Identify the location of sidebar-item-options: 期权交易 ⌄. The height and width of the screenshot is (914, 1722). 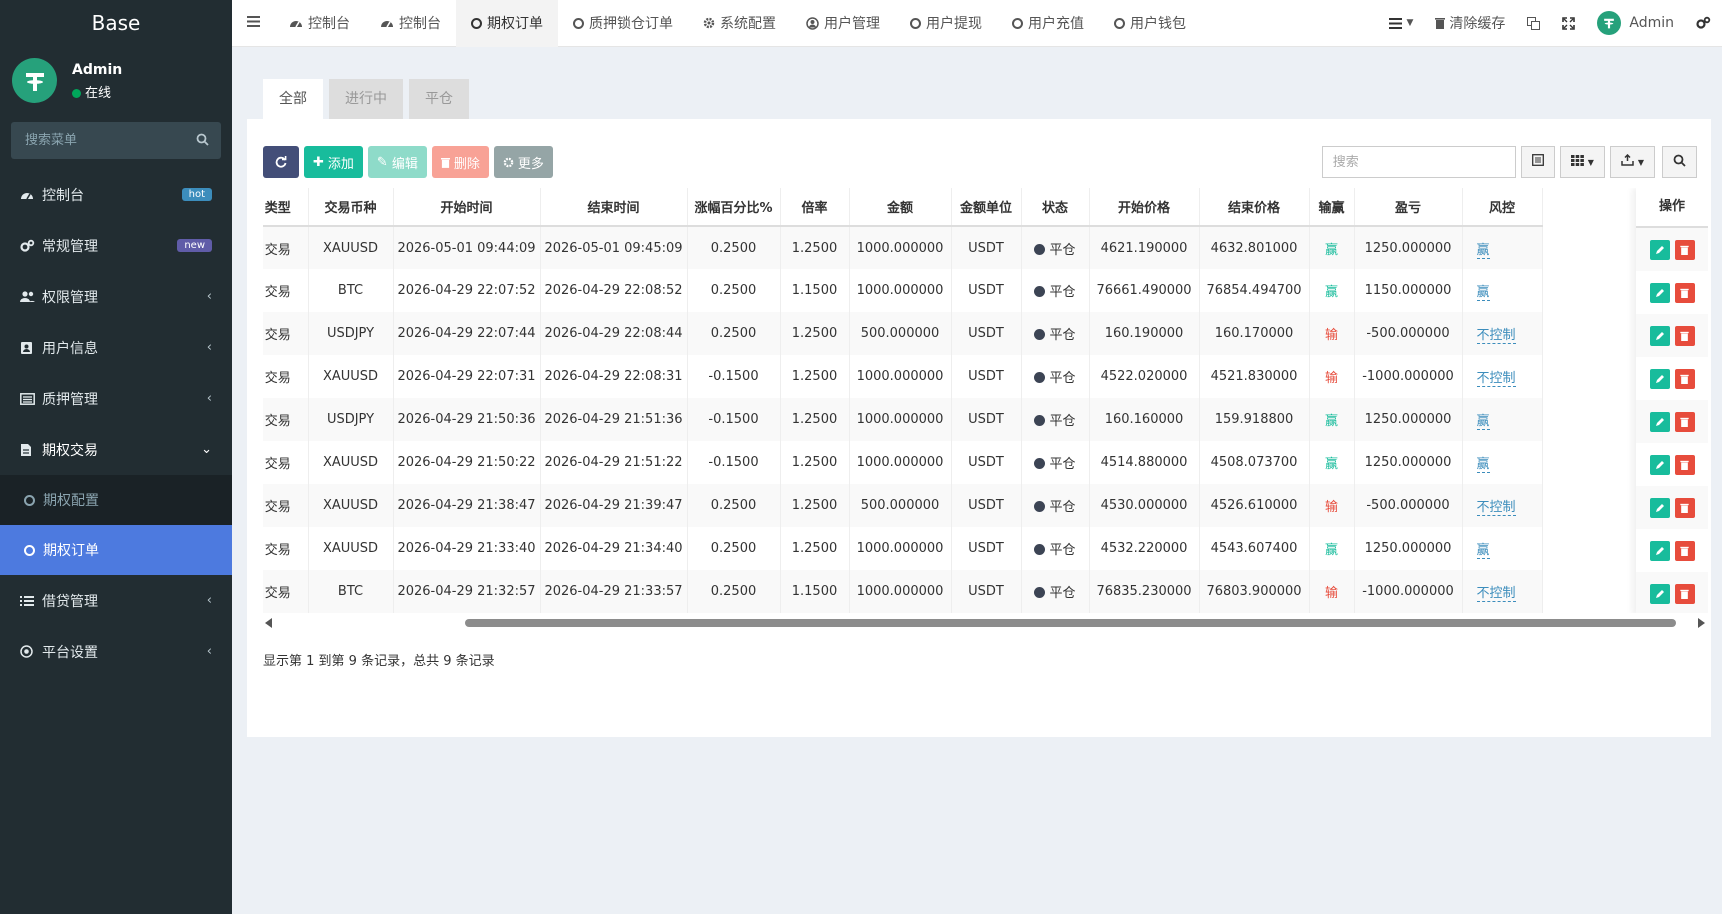
(116, 449).